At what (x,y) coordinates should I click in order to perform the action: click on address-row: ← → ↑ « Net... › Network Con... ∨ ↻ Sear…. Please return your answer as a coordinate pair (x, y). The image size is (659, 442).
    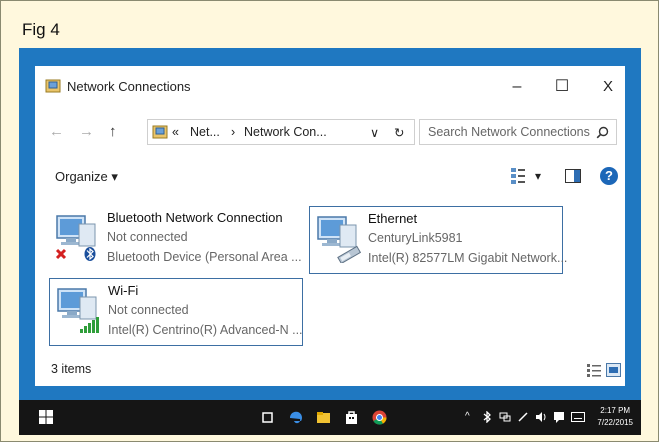
    Looking at the image, I should click on (330, 133).